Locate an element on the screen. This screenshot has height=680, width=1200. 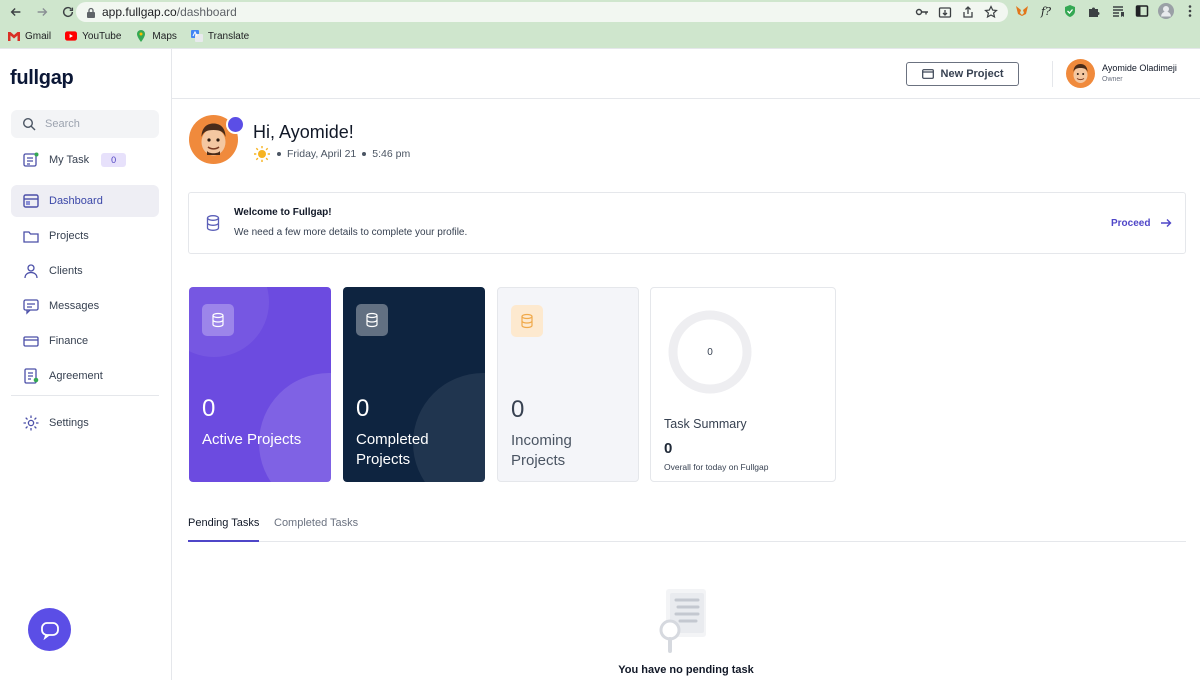
clients-icon is located at coordinates (31, 271).